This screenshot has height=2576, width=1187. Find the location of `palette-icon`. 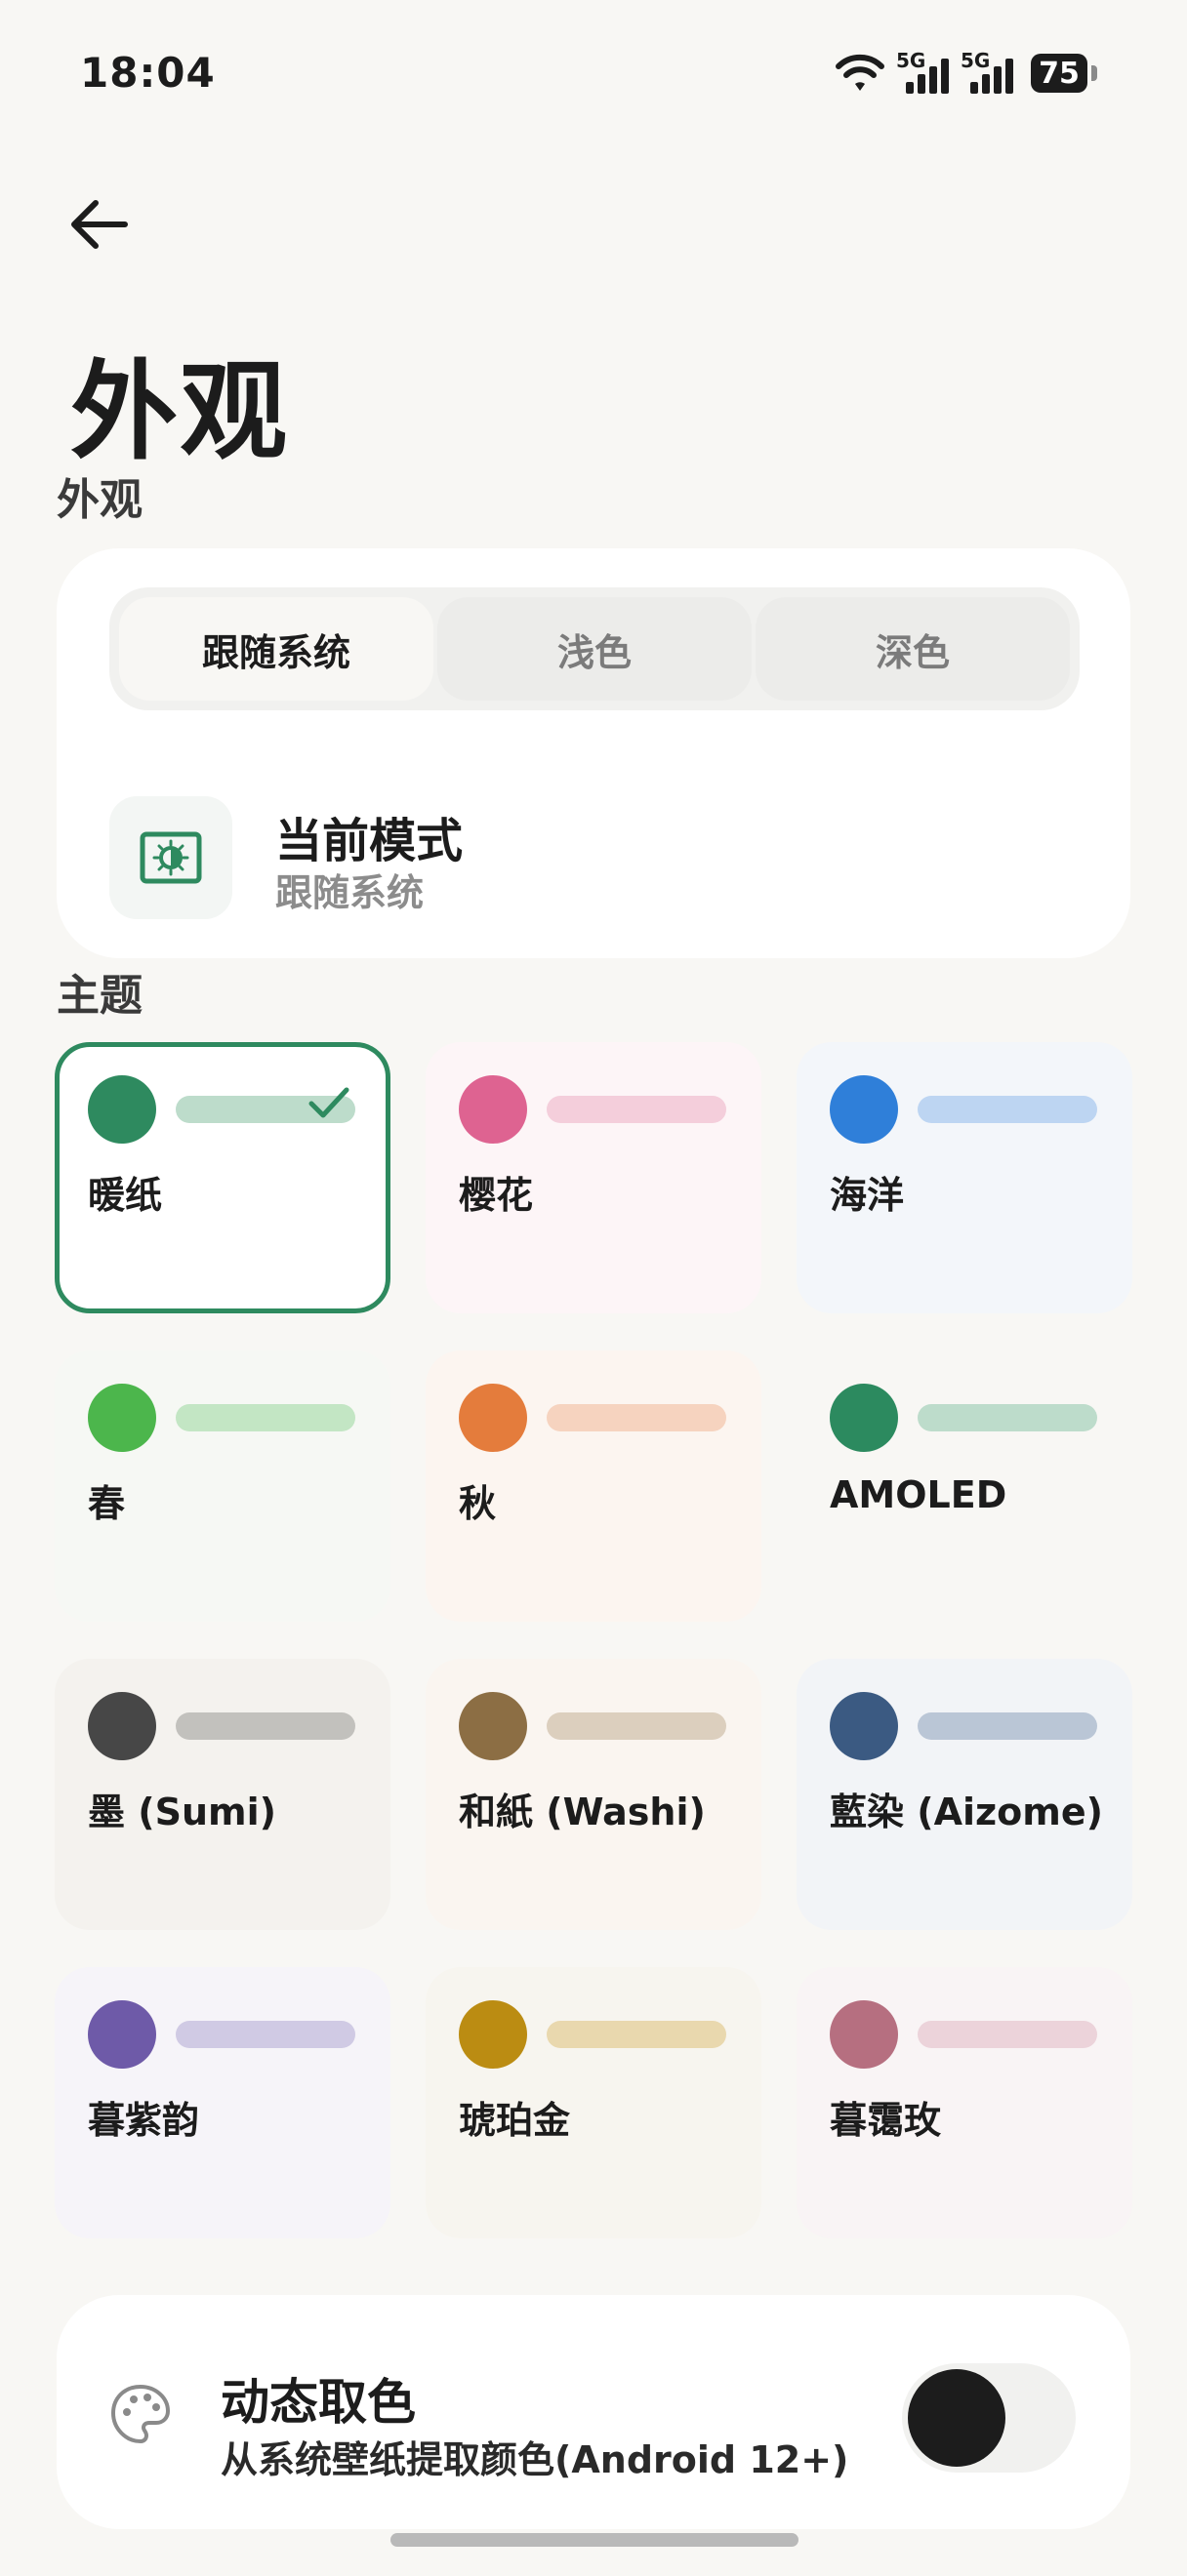

palette-icon is located at coordinates (140, 2414).